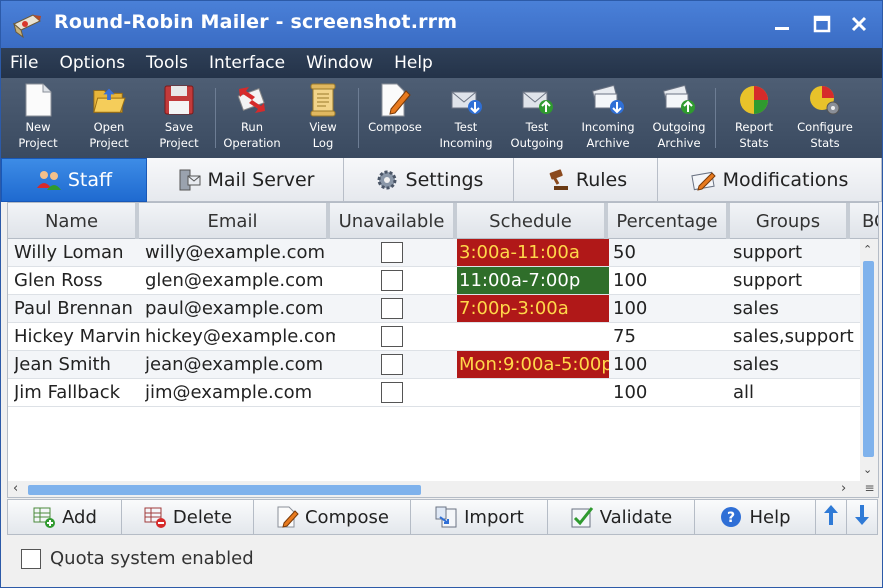  Describe the element at coordinates (339, 63) in the screenshot. I see `menu-window: Window` at that location.